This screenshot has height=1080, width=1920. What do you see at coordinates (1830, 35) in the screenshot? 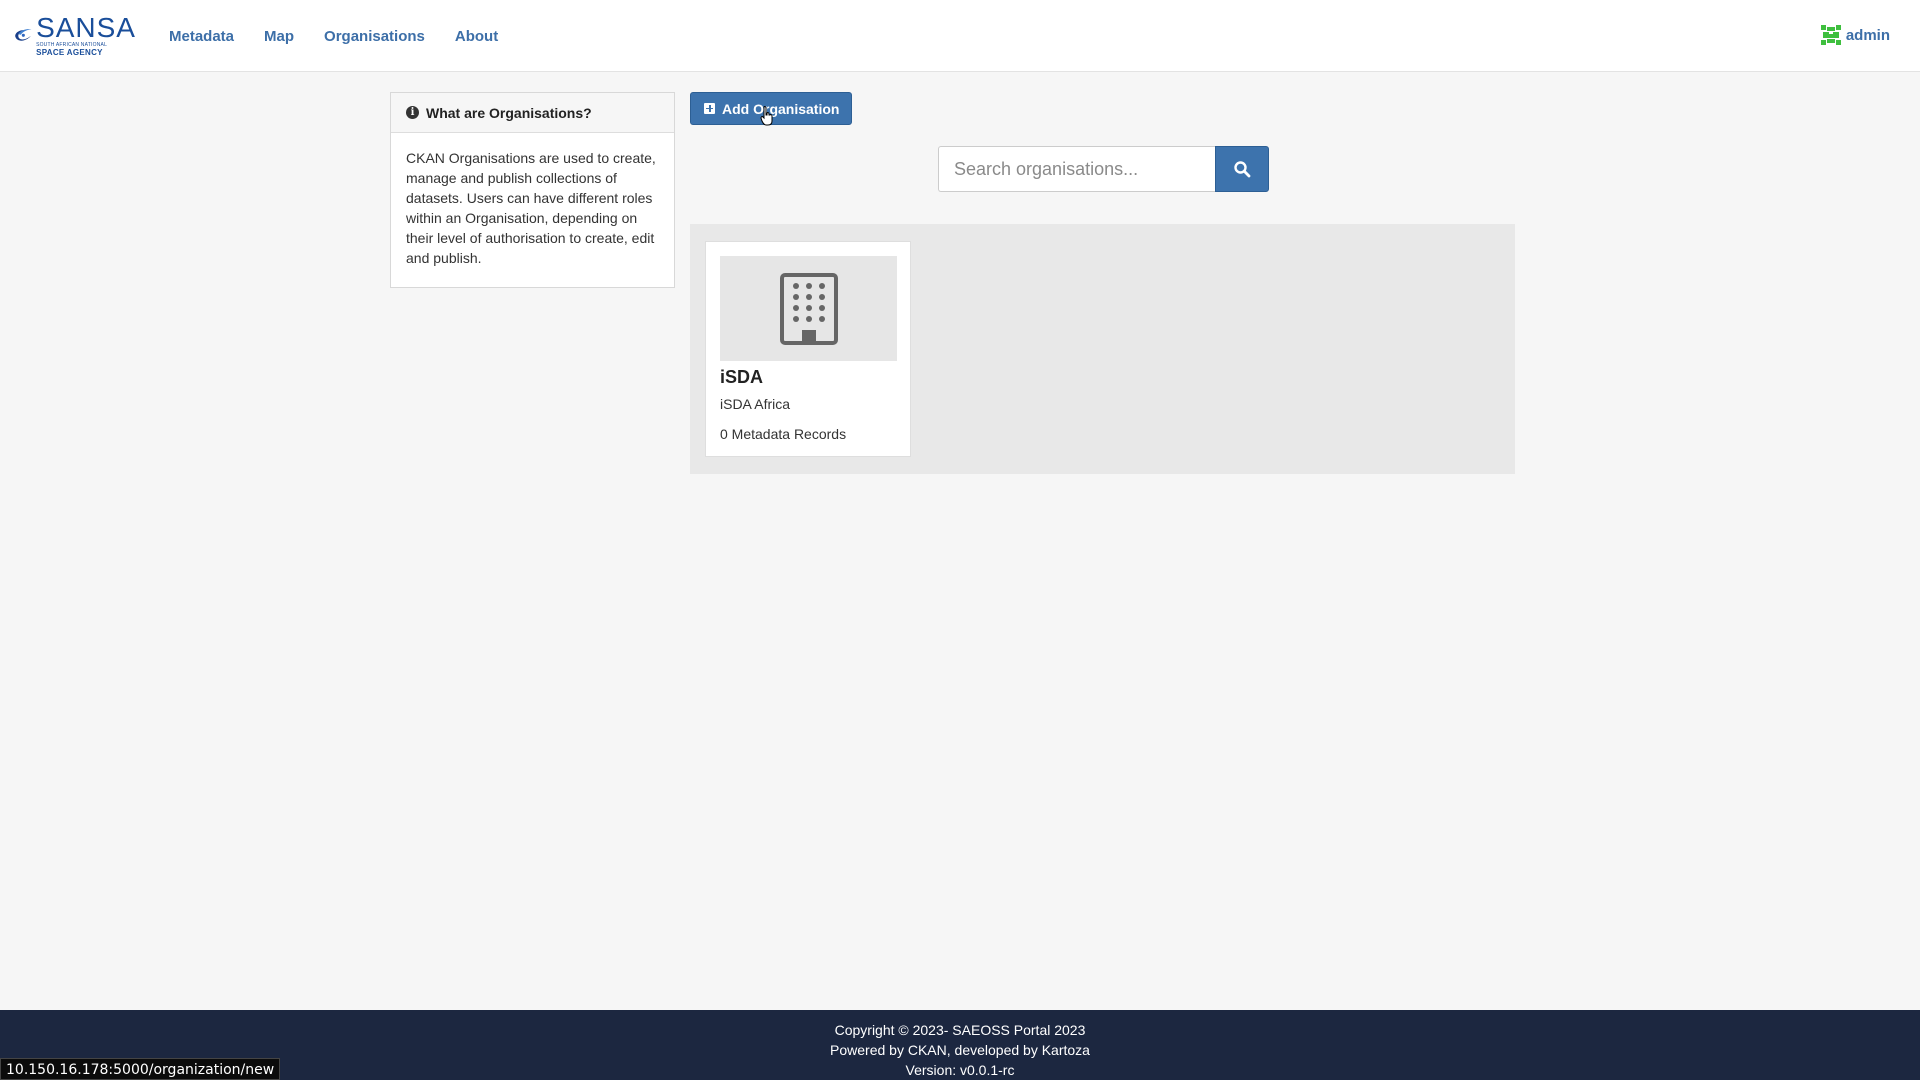
I see `user-avatar-icon` at bounding box center [1830, 35].